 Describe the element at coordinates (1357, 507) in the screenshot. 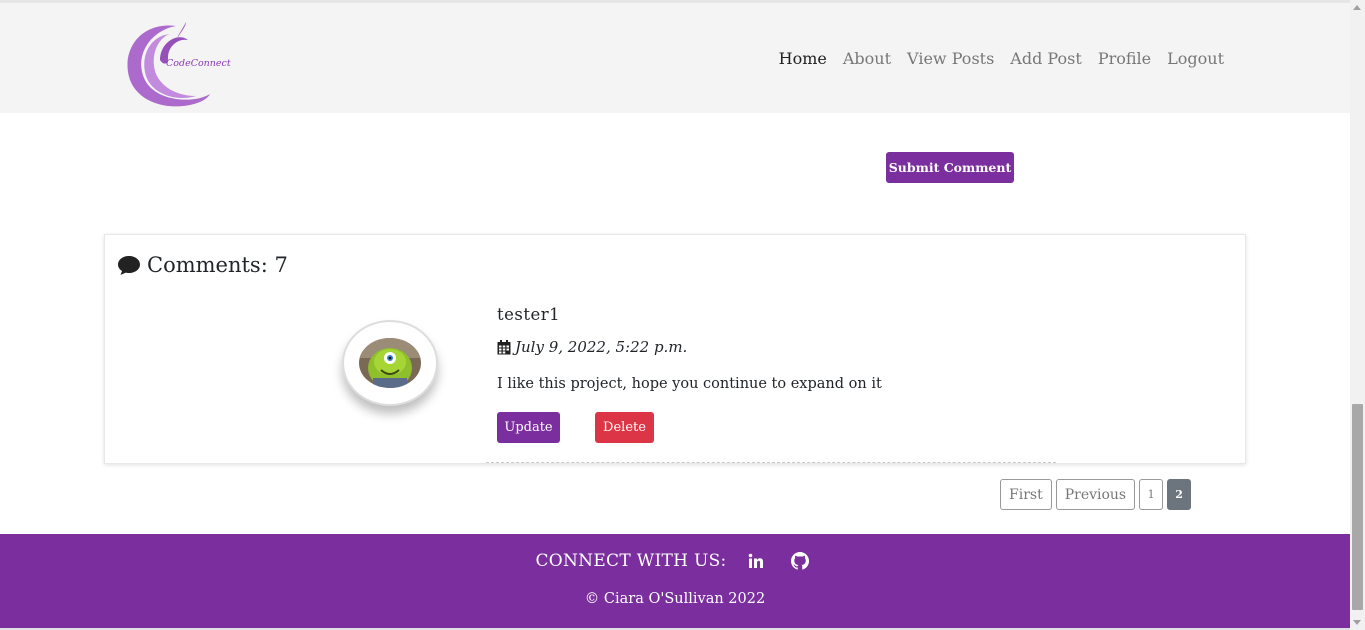

I see `scroll-thumb` at that location.